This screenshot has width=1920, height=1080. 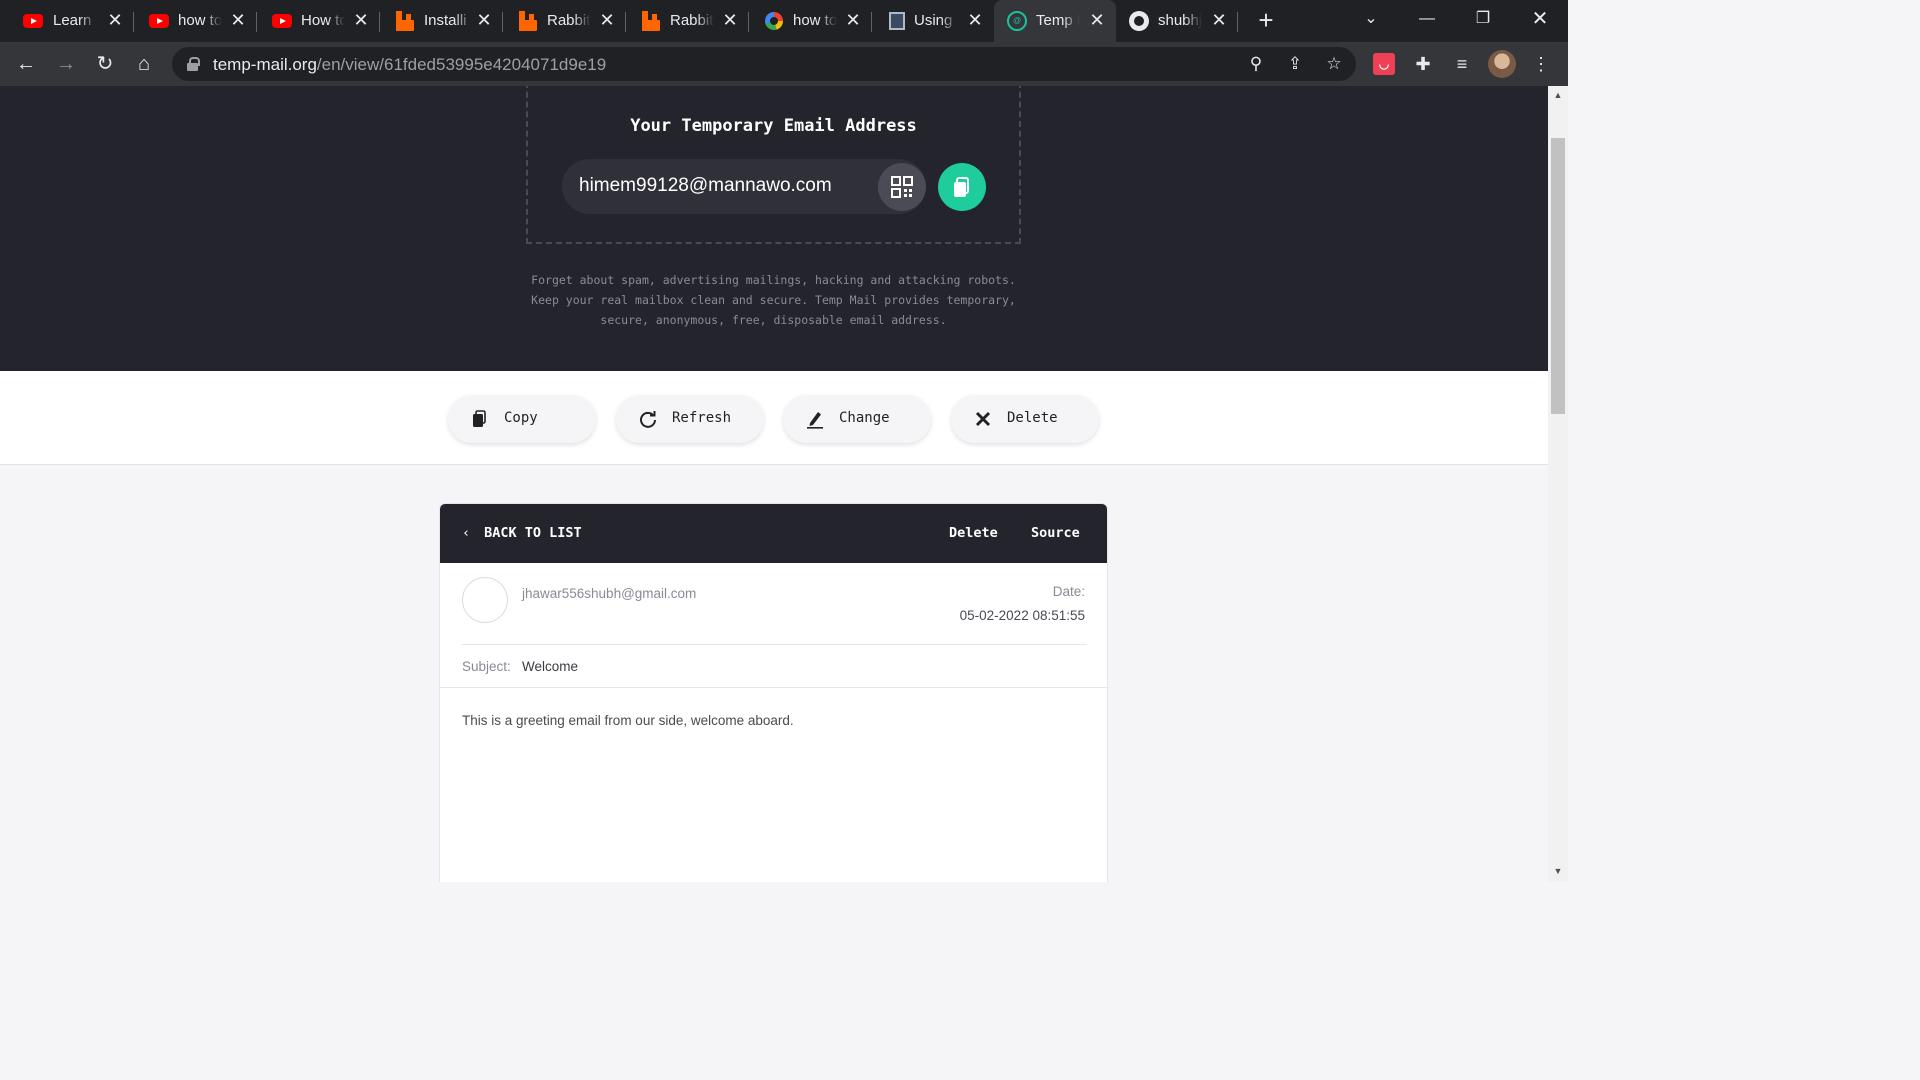 What do you see at coordinates (1032, 418) in the screenshot?
I see `delete-label: Delete` at bounding box center [1032, 418].